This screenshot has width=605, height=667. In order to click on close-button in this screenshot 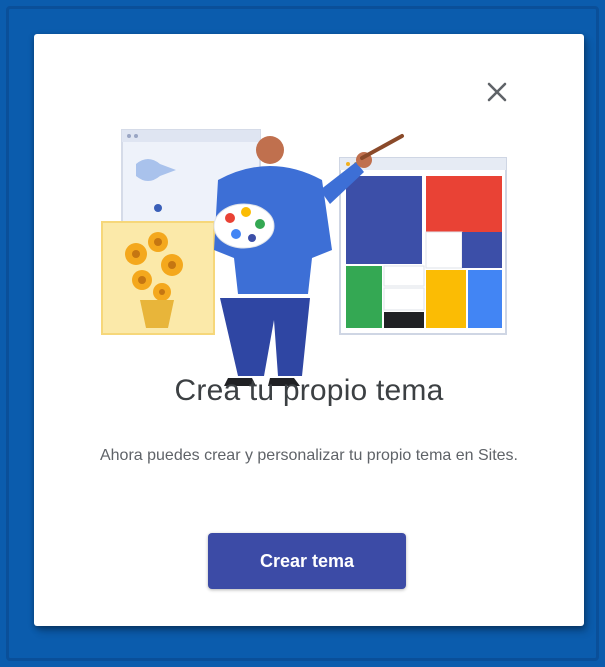, I will do `click(497, 92)`.